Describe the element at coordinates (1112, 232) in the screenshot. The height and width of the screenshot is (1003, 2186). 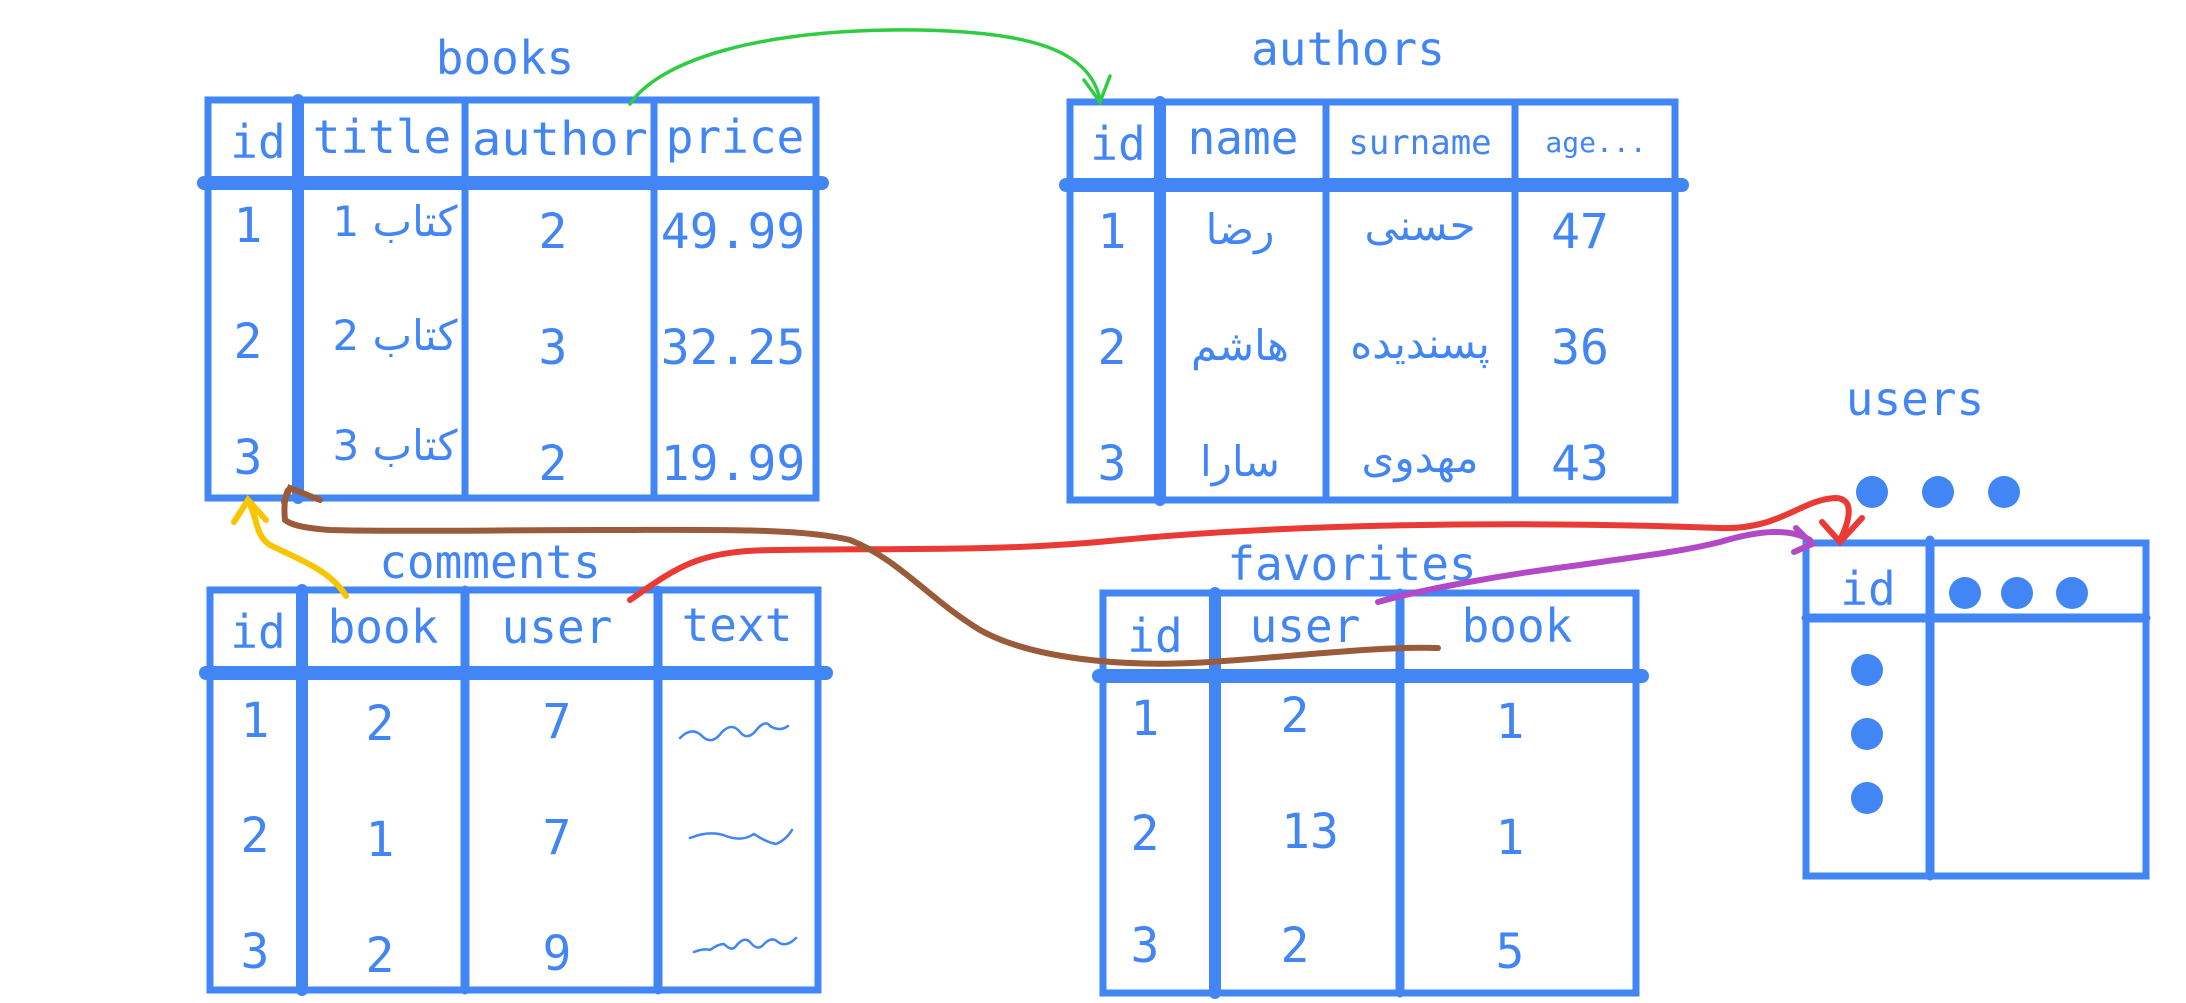
I see `authors-cell: 1` at that location.